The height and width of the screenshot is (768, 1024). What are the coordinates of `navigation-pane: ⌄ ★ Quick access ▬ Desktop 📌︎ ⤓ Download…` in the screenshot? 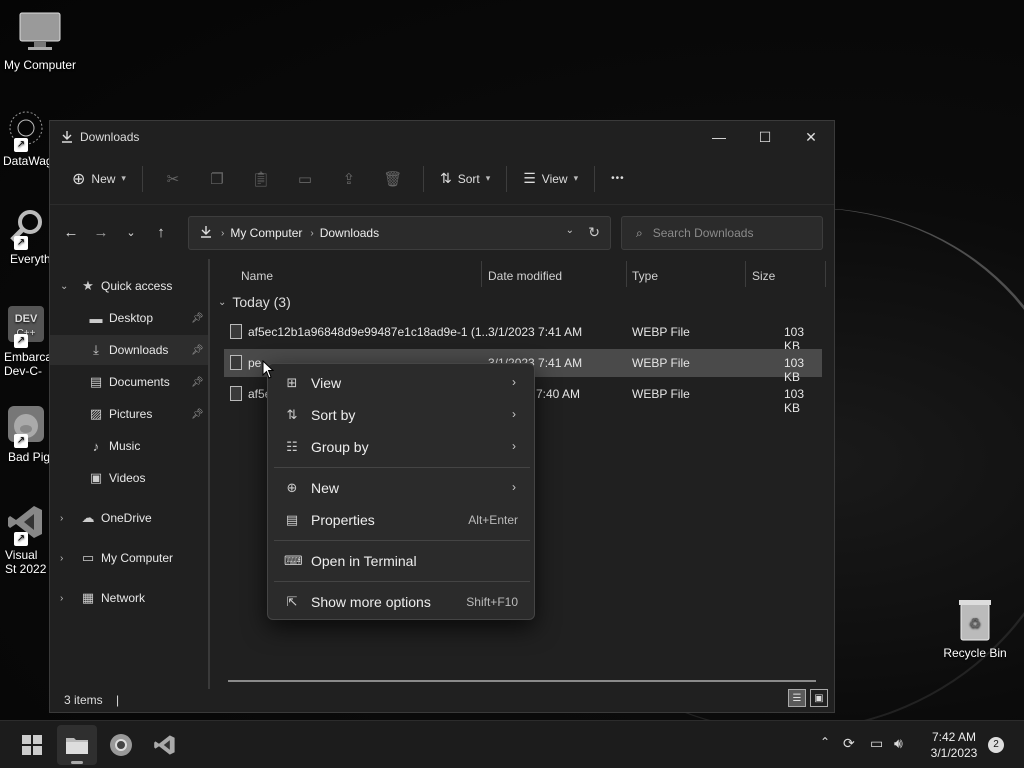 It's located at (130, 474).